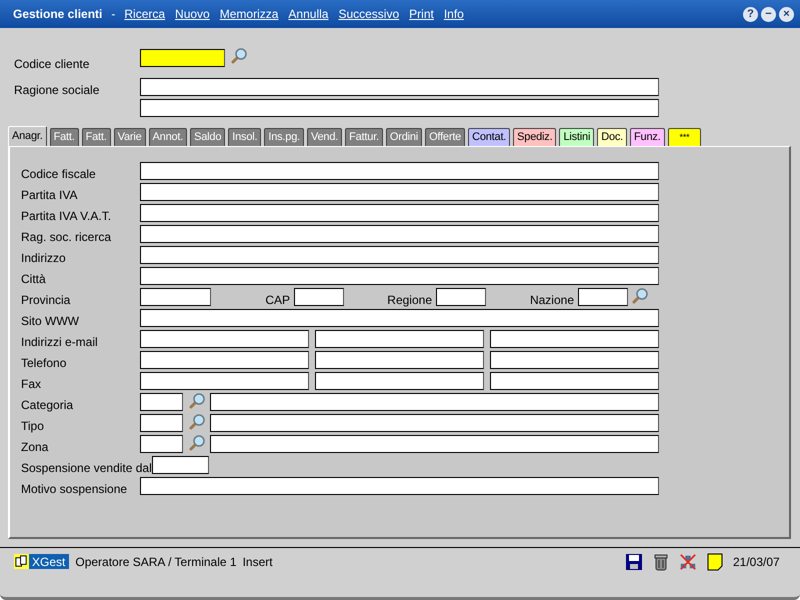 The image size is (800, 600). I want to click on field-label: Provincia, so click(46, 299).